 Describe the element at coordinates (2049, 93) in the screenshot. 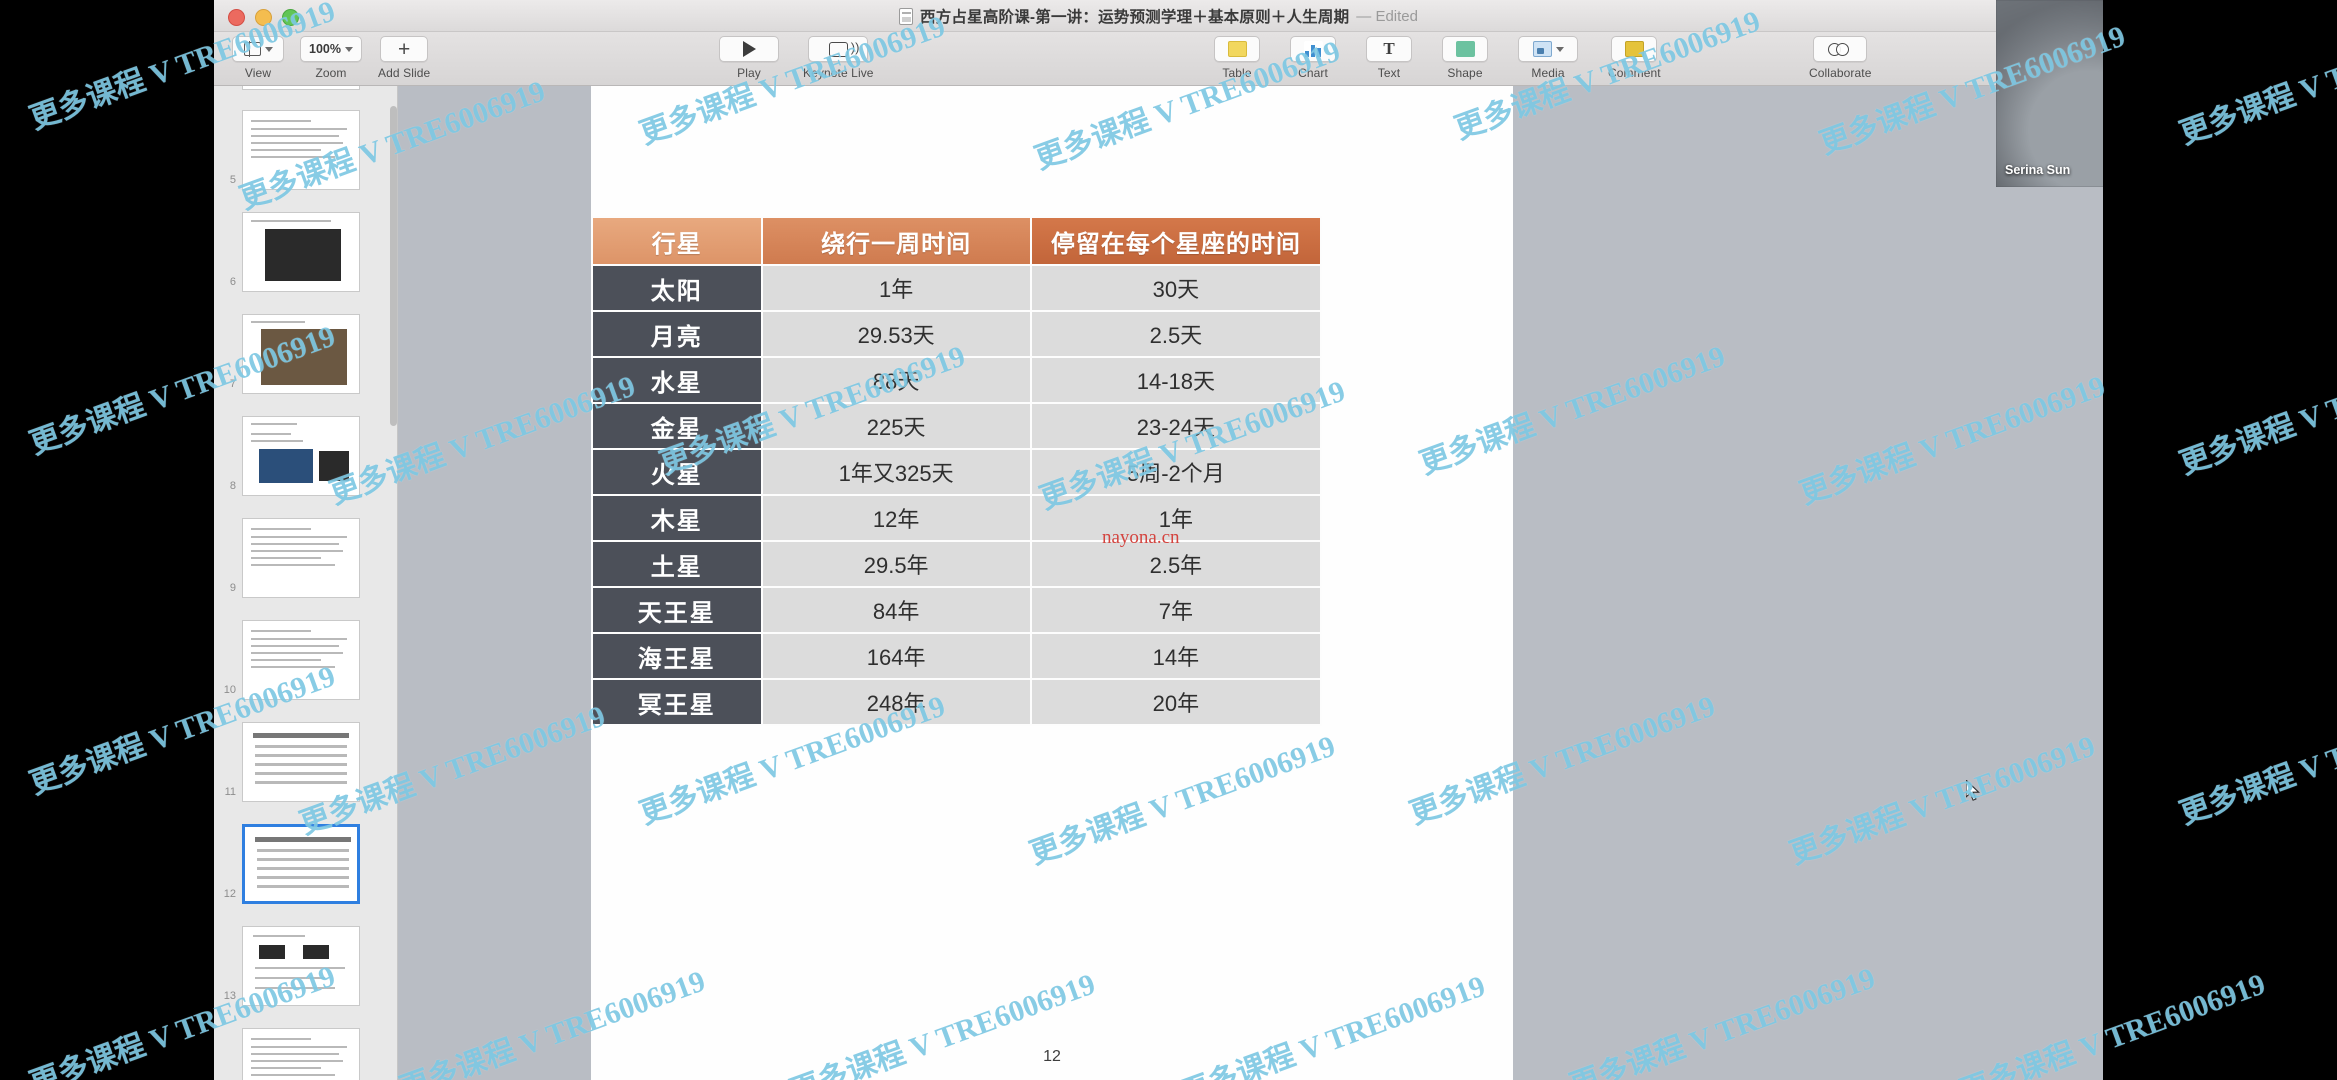

I see `webcam-video-overlay: Serina Sun` at that location.